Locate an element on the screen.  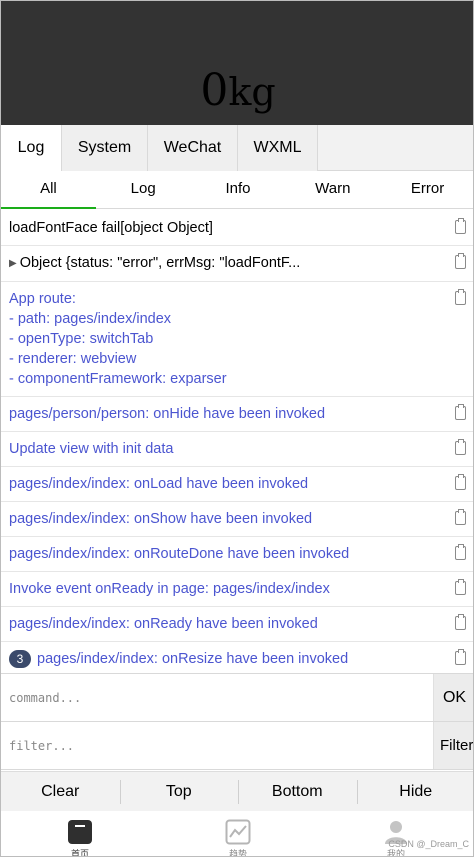
log-text: loadFontFace fail[object Object] is located at coordinates (111, 228).